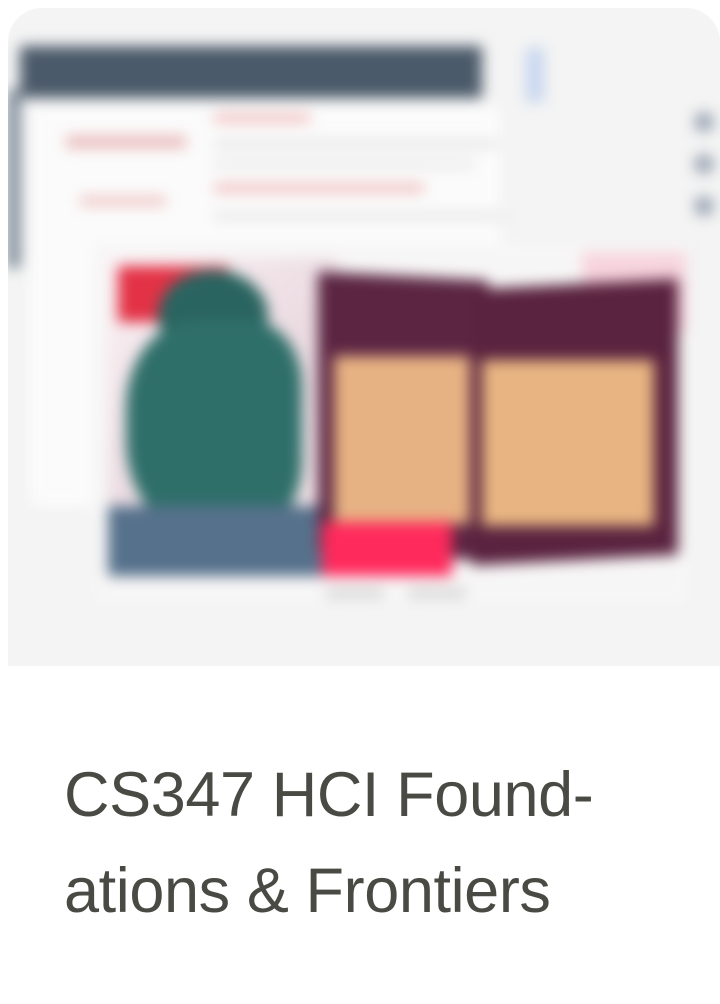  I want to click on preview-side-navigation, so click(14, 179).